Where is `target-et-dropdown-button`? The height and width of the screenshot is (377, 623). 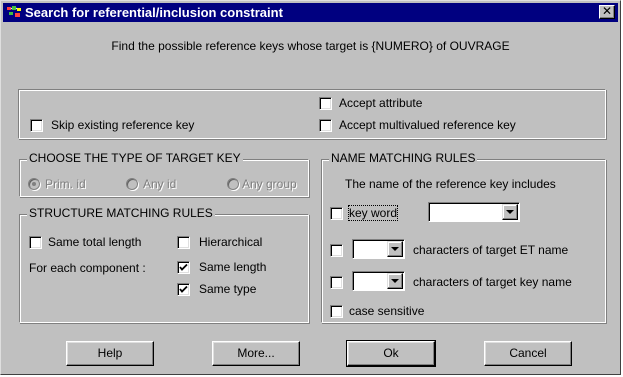 target-et-dropdown-button is located at coordinates (395, 249).